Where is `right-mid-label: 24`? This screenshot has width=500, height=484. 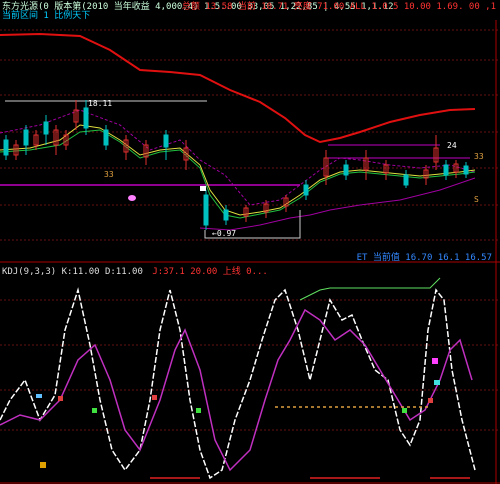
right-mid-label: 24 is located at coordinates (452, 145).